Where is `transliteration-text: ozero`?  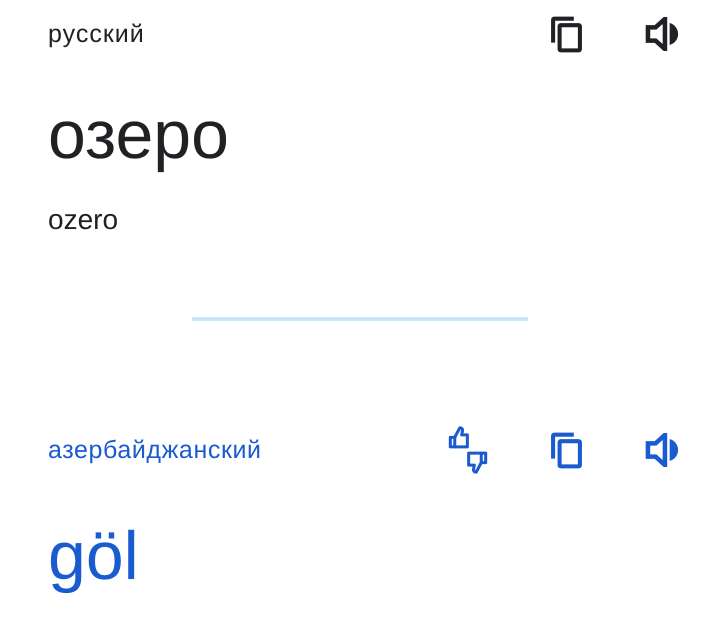
transliteration-text: ozero is located at coordinates (84, 220).